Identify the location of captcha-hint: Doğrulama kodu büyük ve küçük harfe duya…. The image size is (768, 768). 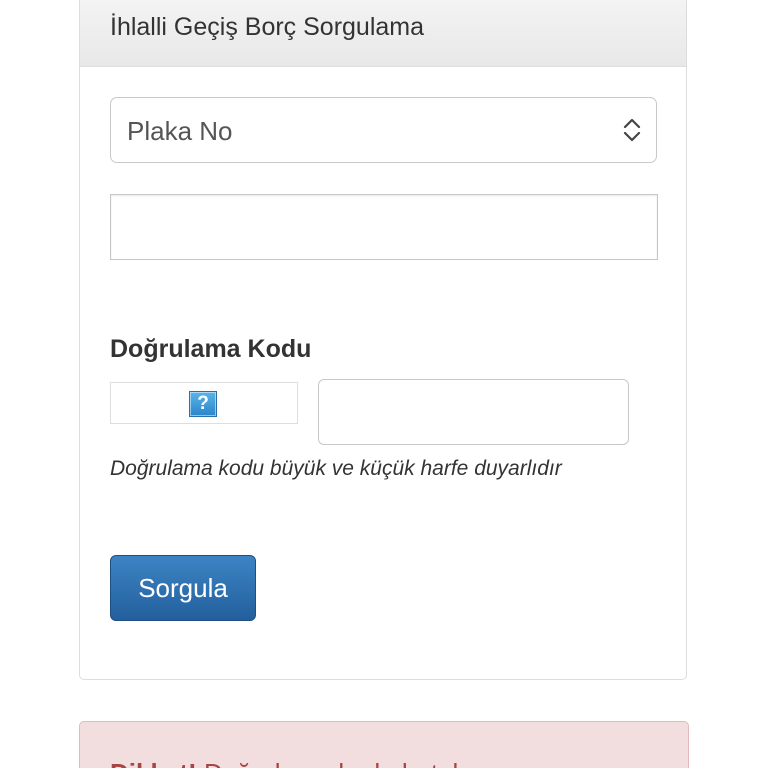
(336, 468).